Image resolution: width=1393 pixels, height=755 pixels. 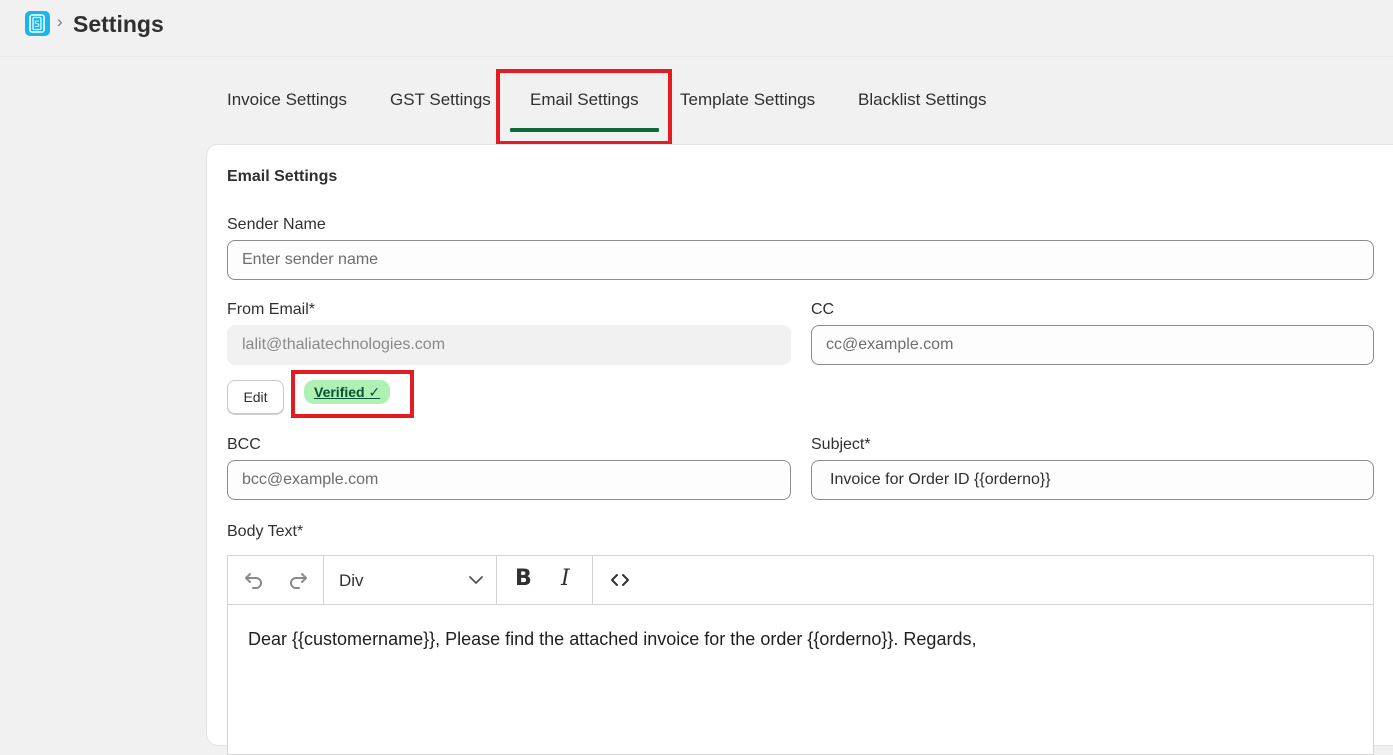 What do you see at coordinates (620, 582) in the screenshot?
I see `code-icon` at bounding box center [620, 582].